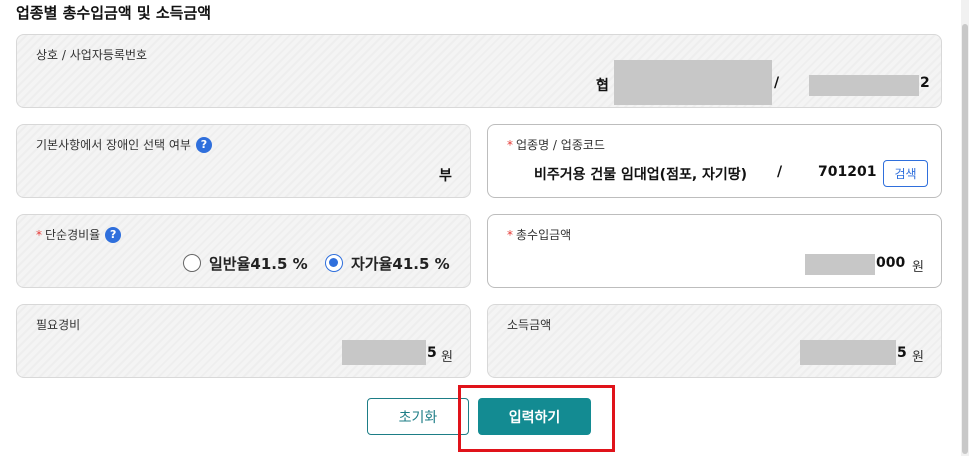 This screenshot has height=456, width=969. Describe the element at coordinates (918, 357) in the screenshot. I see `income-amount-unit: 원` at that location.